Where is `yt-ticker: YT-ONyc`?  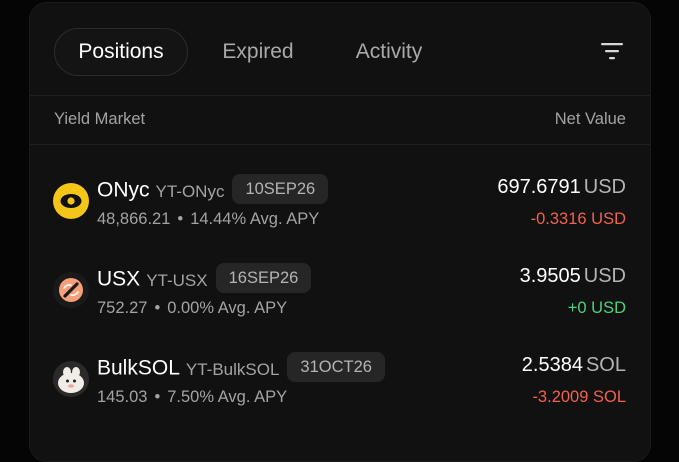 yt-ticker: YT-ONyc is located at coordinates (190, 191).